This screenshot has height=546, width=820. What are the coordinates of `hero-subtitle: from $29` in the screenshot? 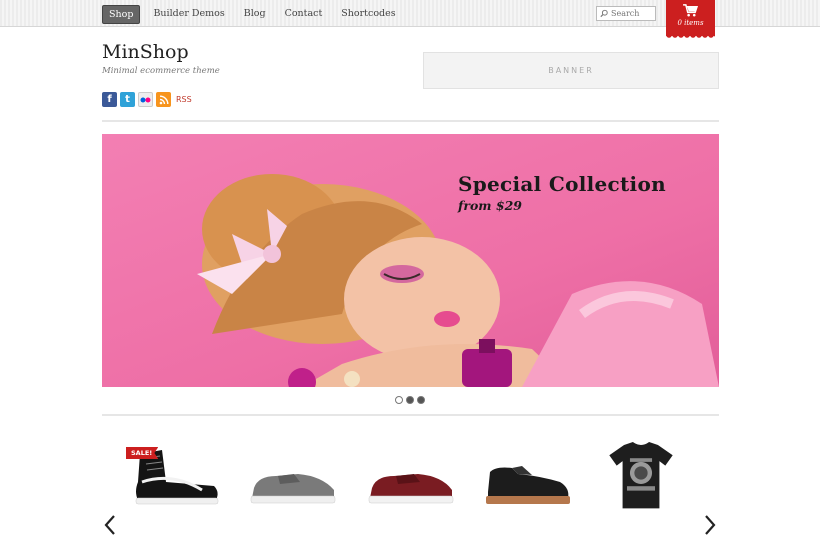 It's located at (490, 205).